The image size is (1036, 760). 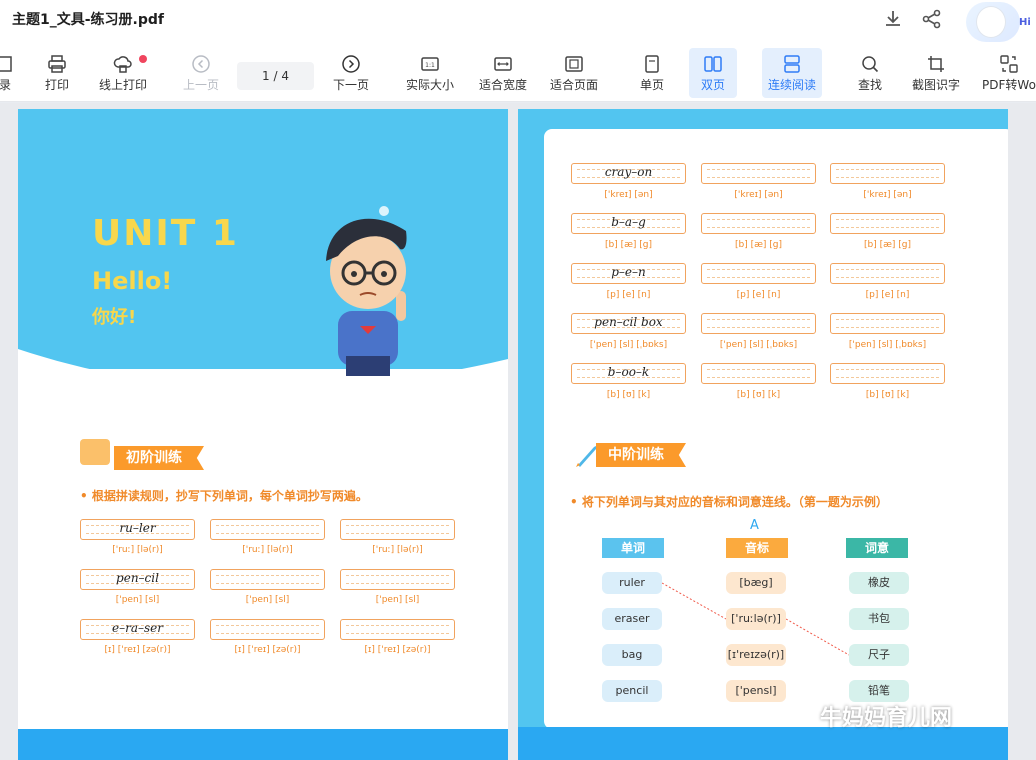 I want to click on instruction-basic-text: 根据拼读规则，抄写下列单词，每个单词抄写两遍。, so click(x=229, y=496).